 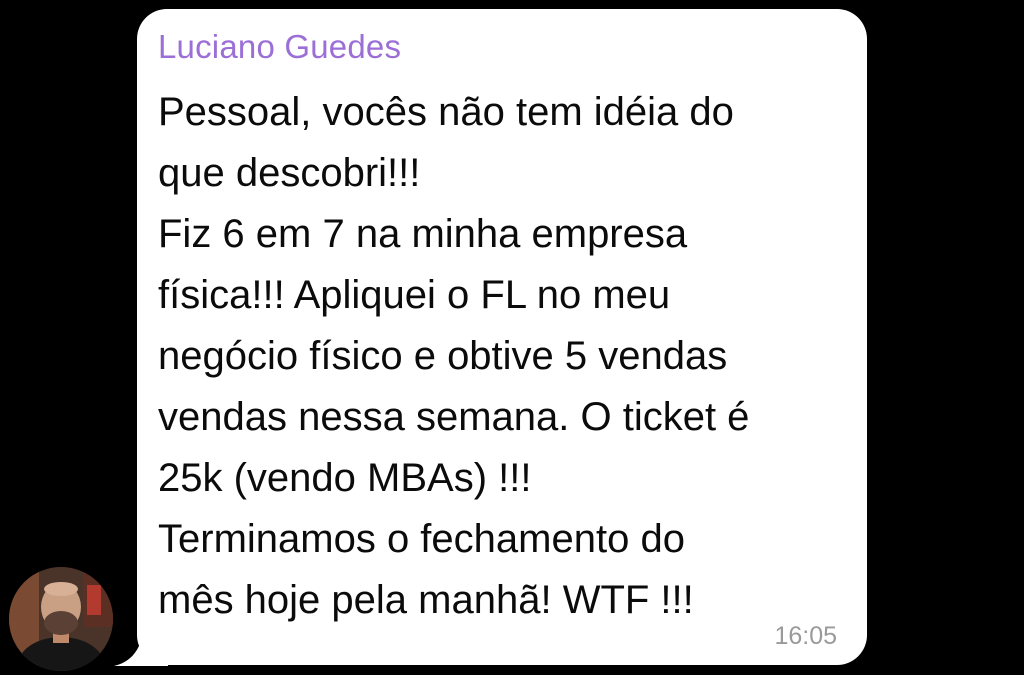 I want to click on avatar, so click(x=61, y=619).